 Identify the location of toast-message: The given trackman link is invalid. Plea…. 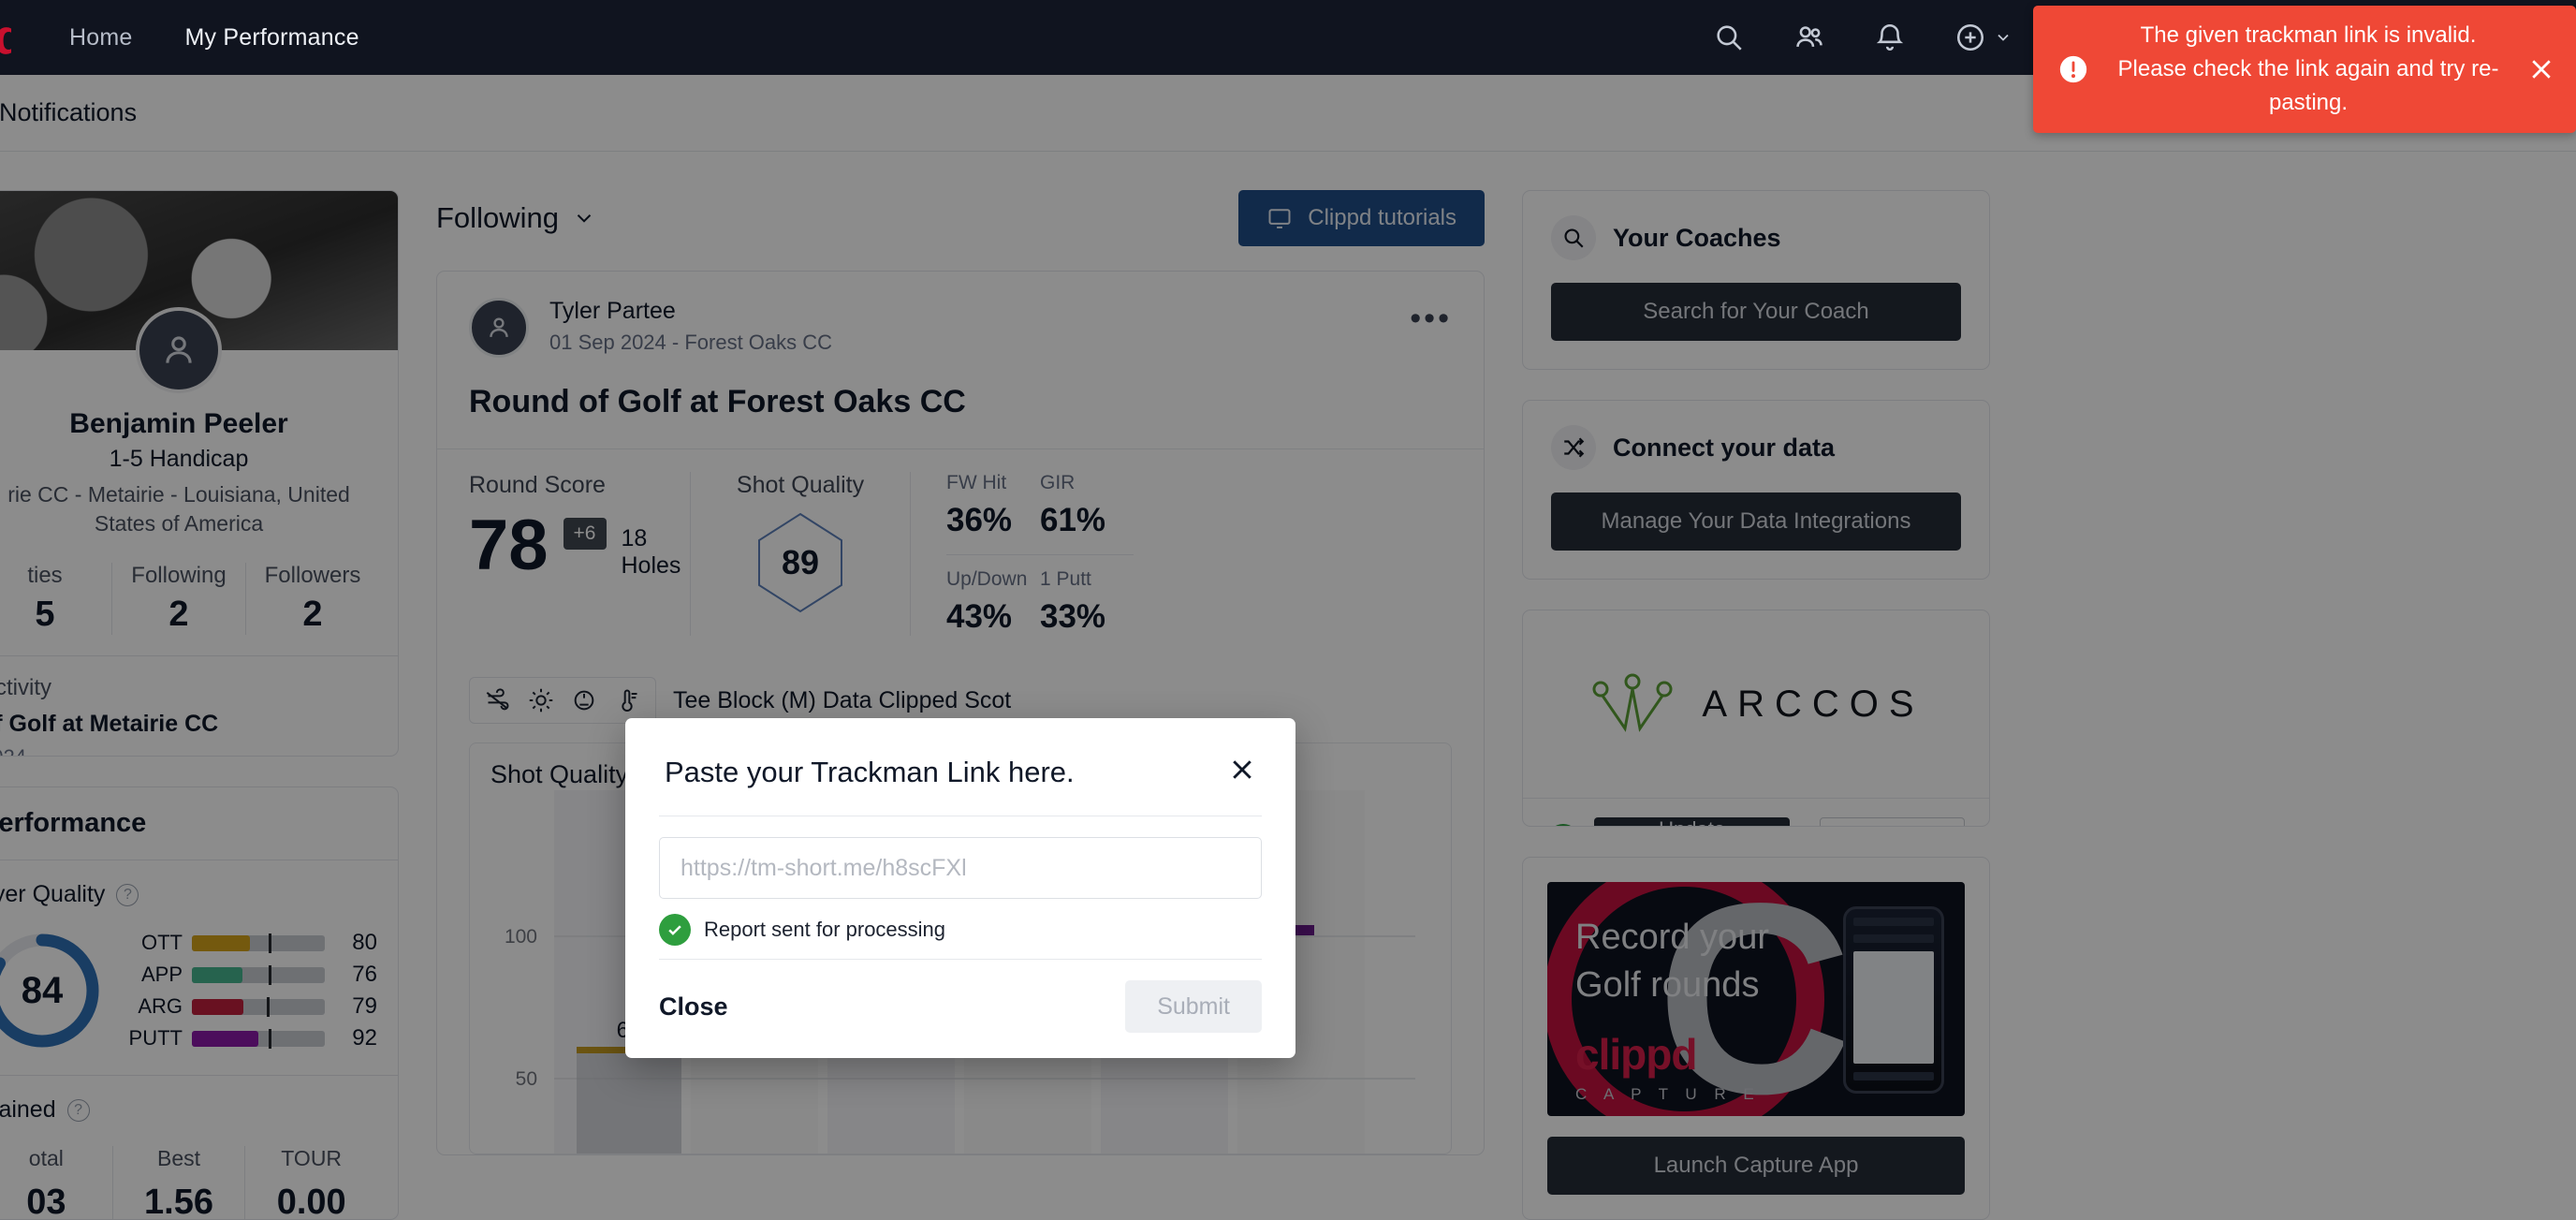
(2308, 68).